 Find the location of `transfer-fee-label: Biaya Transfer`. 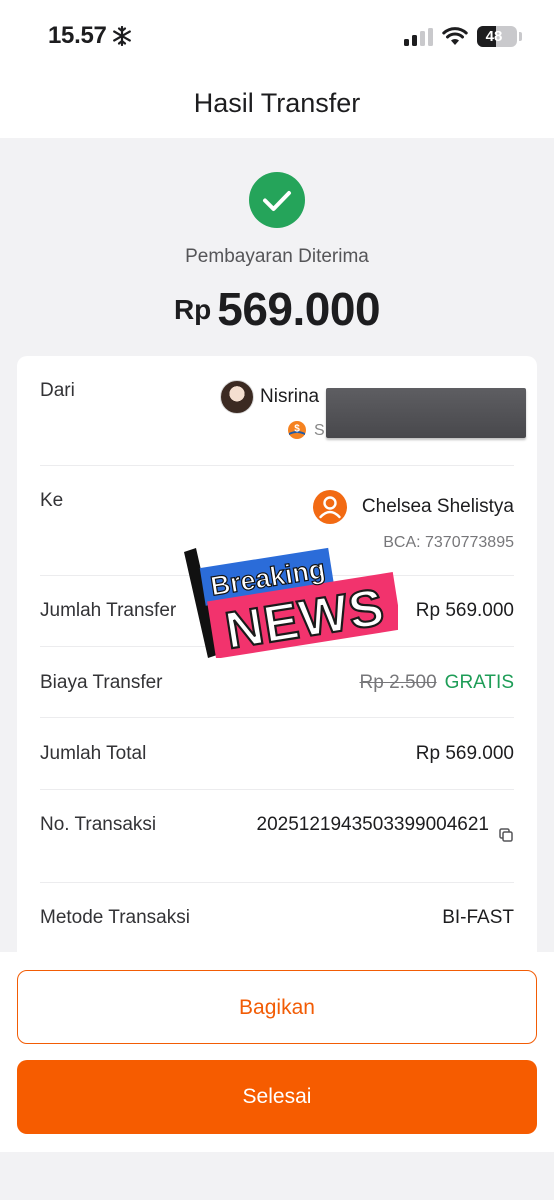

transfer-fee-label: Biaya Transfer is located at coordinates (101, 682).